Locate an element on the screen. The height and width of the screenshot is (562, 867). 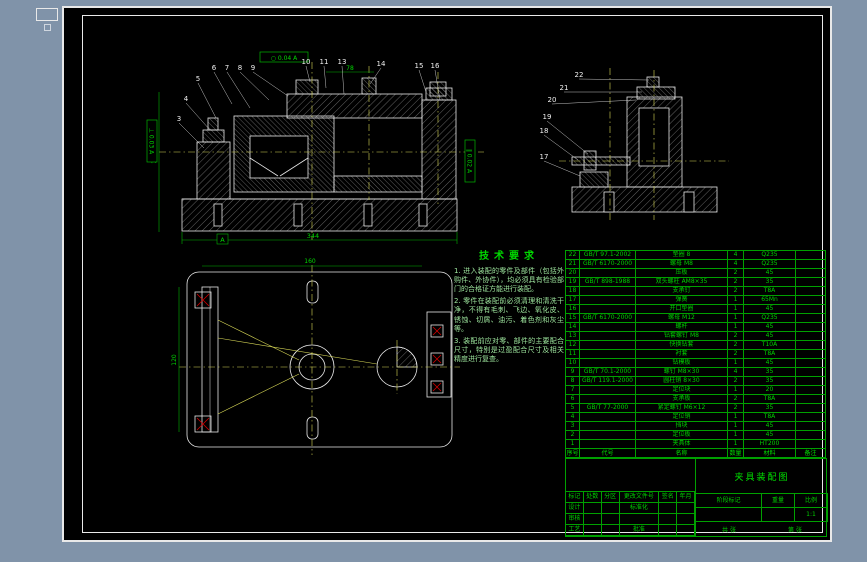
tb-mark: 标记 is located at coordinates (575, 497).